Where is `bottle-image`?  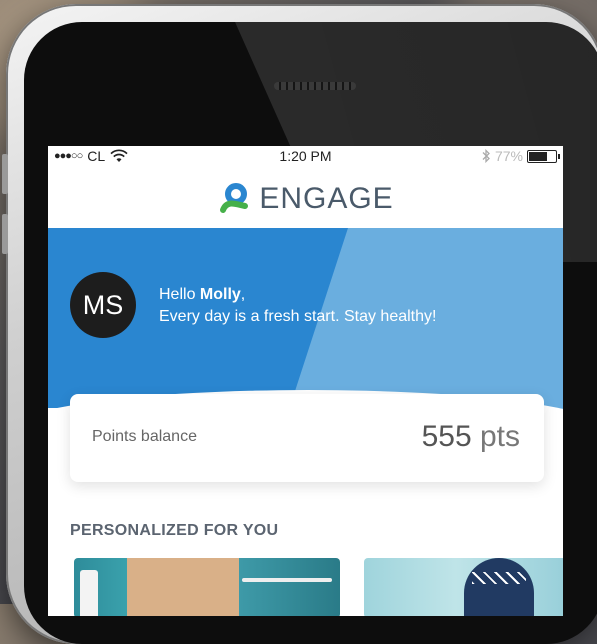
bottle-image is located at coordinates (89, 593).